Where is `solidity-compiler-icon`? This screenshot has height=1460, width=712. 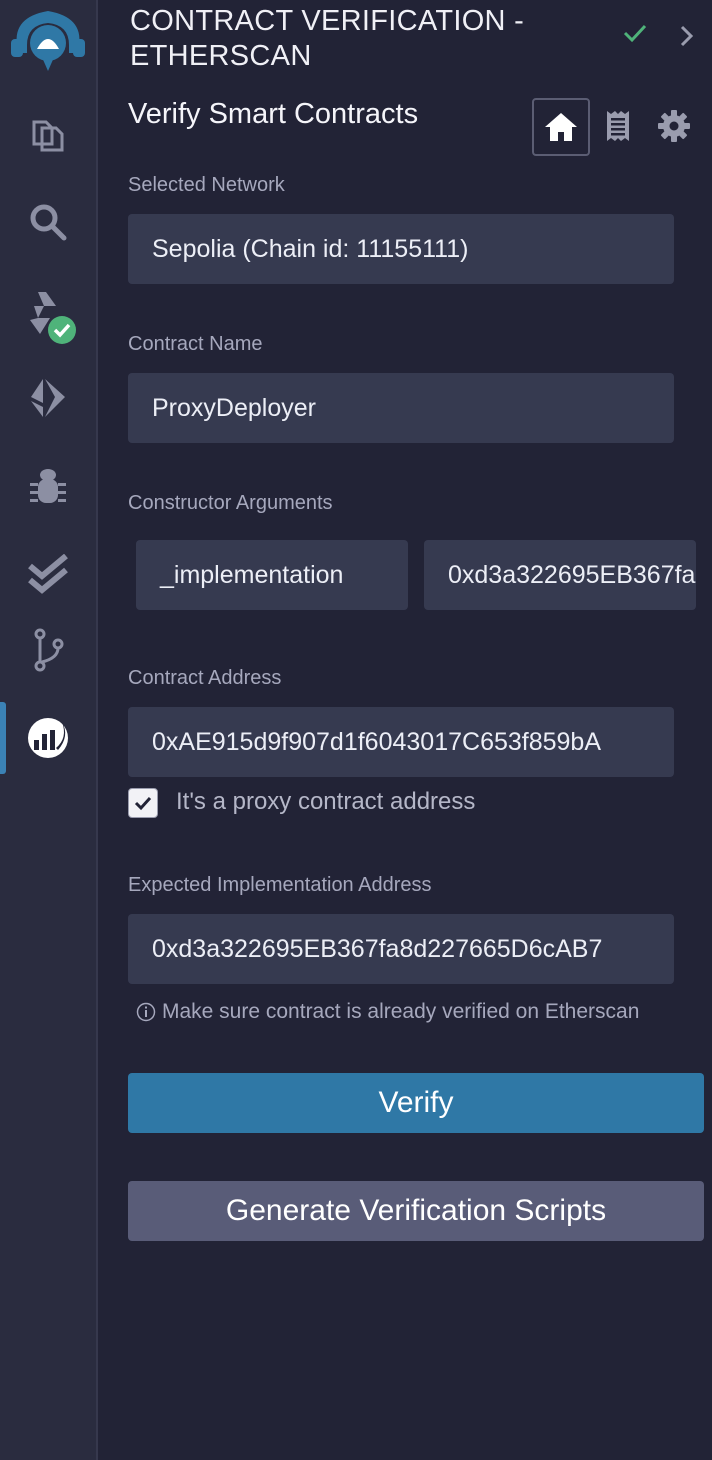
solidity-compiler-icon is located at coordinates (48, 318).